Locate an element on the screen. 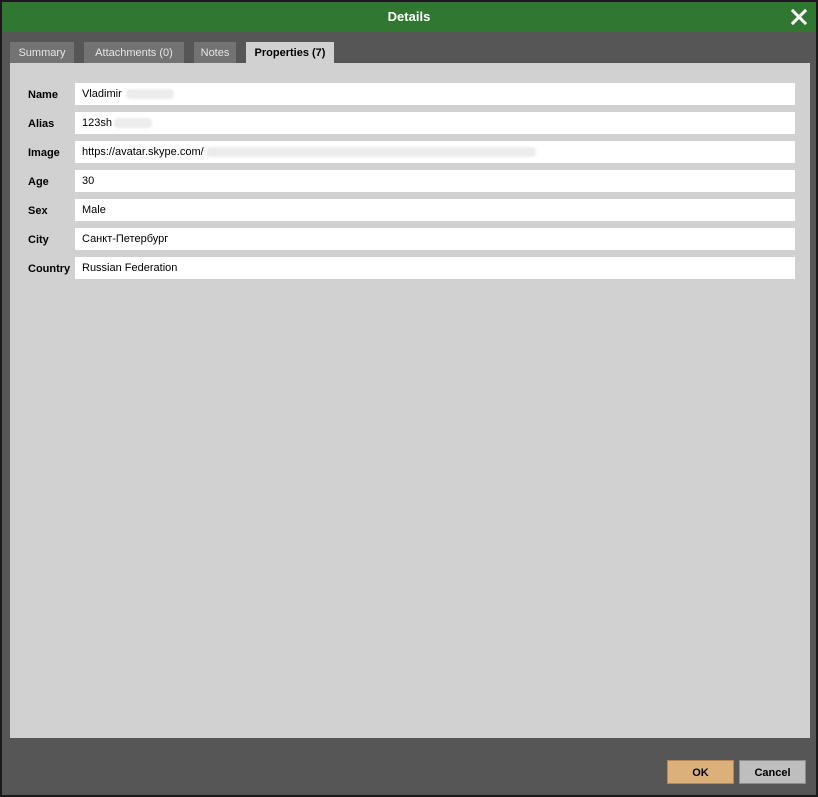 The width and height of the screenshot is (818, 797). title-bar: Details is located at coordinates (409, 17).